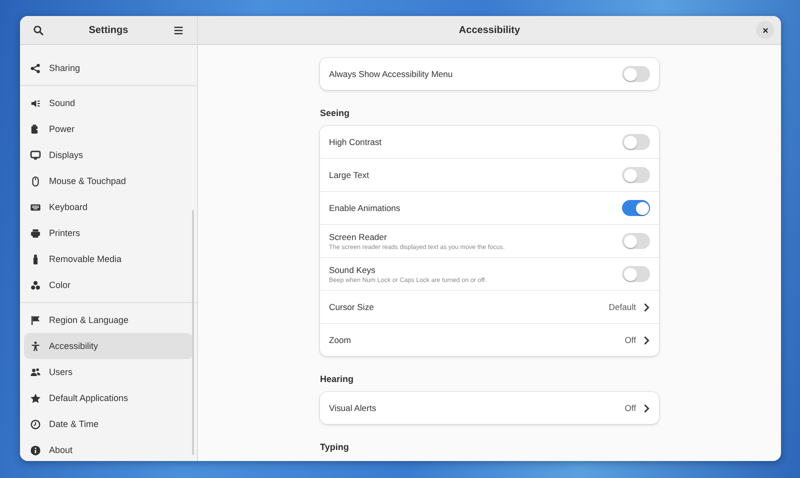 Image resolution: width=800 pixels, height=478 pixels. What do you see at coordinates (35, 129) in the screenshot?
I see `battery-plug-icon` at bounding box center [35, 129].